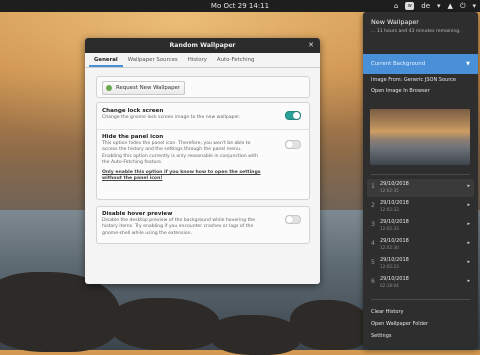 This screenshot has width=480, height=355. Describe the element at coordinates (420, 283) in the screenshot. I see `history-item: 6 29/10/2018 02:18:04 ▸` at that location.